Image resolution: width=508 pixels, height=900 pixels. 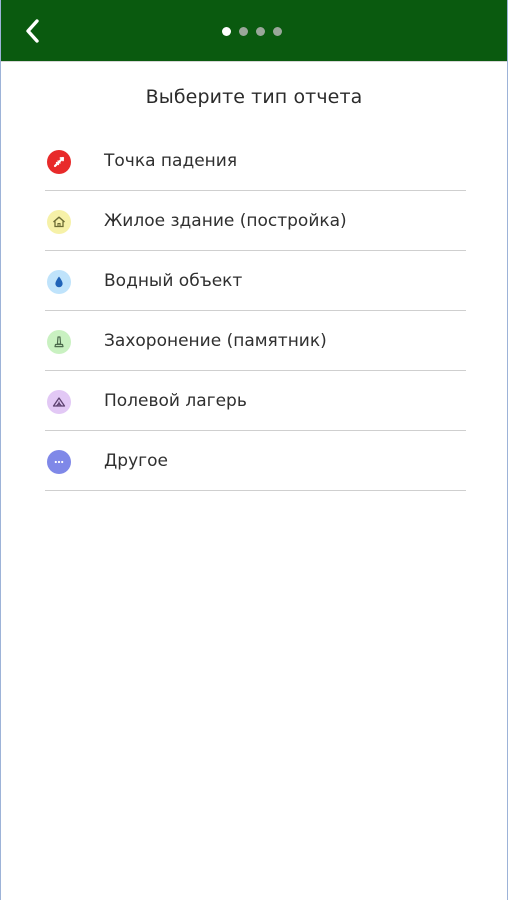 I want to click on report-type-residential-building: Жилое здание (постройка), so click(x=255, y=221).